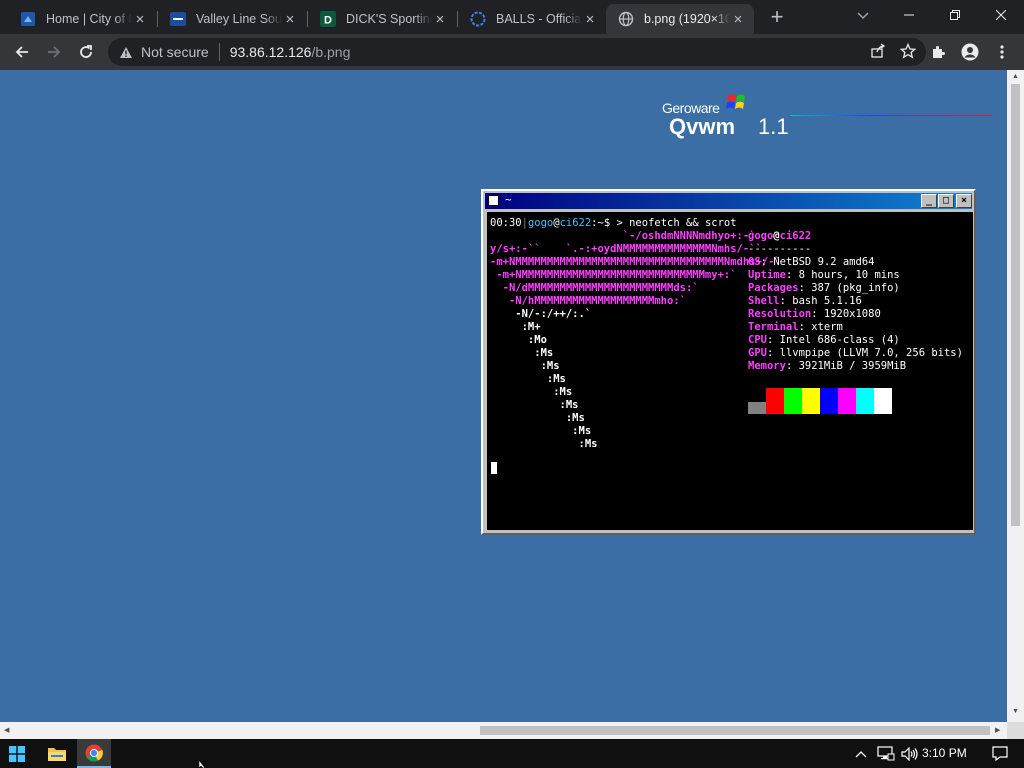 This screenshot has width=1024, height=768. I want to click on prompt-host: ci622, so click(575, 223).